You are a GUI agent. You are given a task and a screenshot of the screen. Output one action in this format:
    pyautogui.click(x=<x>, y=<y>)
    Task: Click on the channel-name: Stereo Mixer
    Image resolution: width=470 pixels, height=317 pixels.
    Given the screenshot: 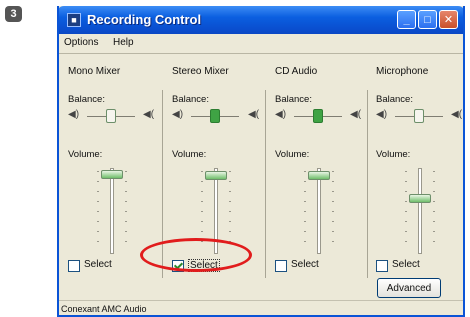 What is the action you would take?
    pyautogui.click(x=200, y=71)
    